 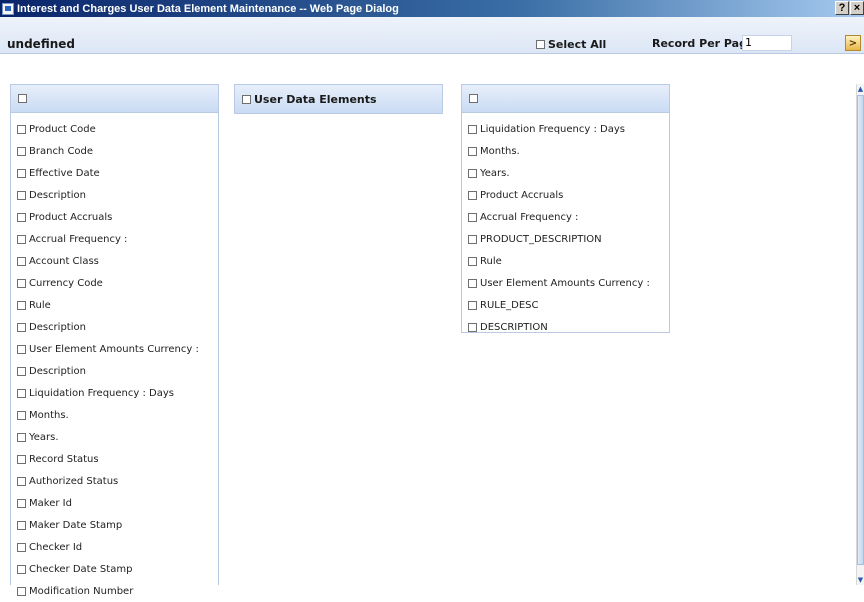 What do you see at coordinates (81, 591) in the screenshot?
I see `field-label: Modification Number` at bounding box center [81, 591].